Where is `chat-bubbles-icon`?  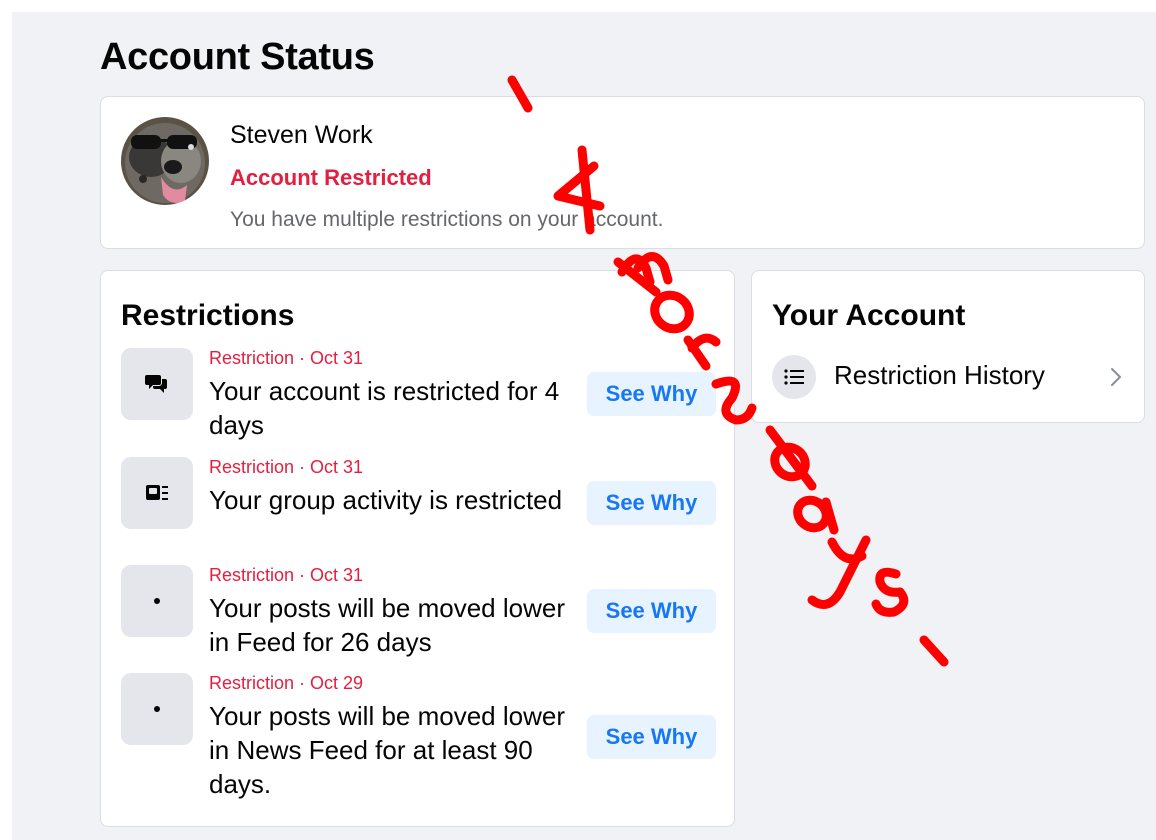
chat-bubbles-icon is located at coordinates (157, 384).